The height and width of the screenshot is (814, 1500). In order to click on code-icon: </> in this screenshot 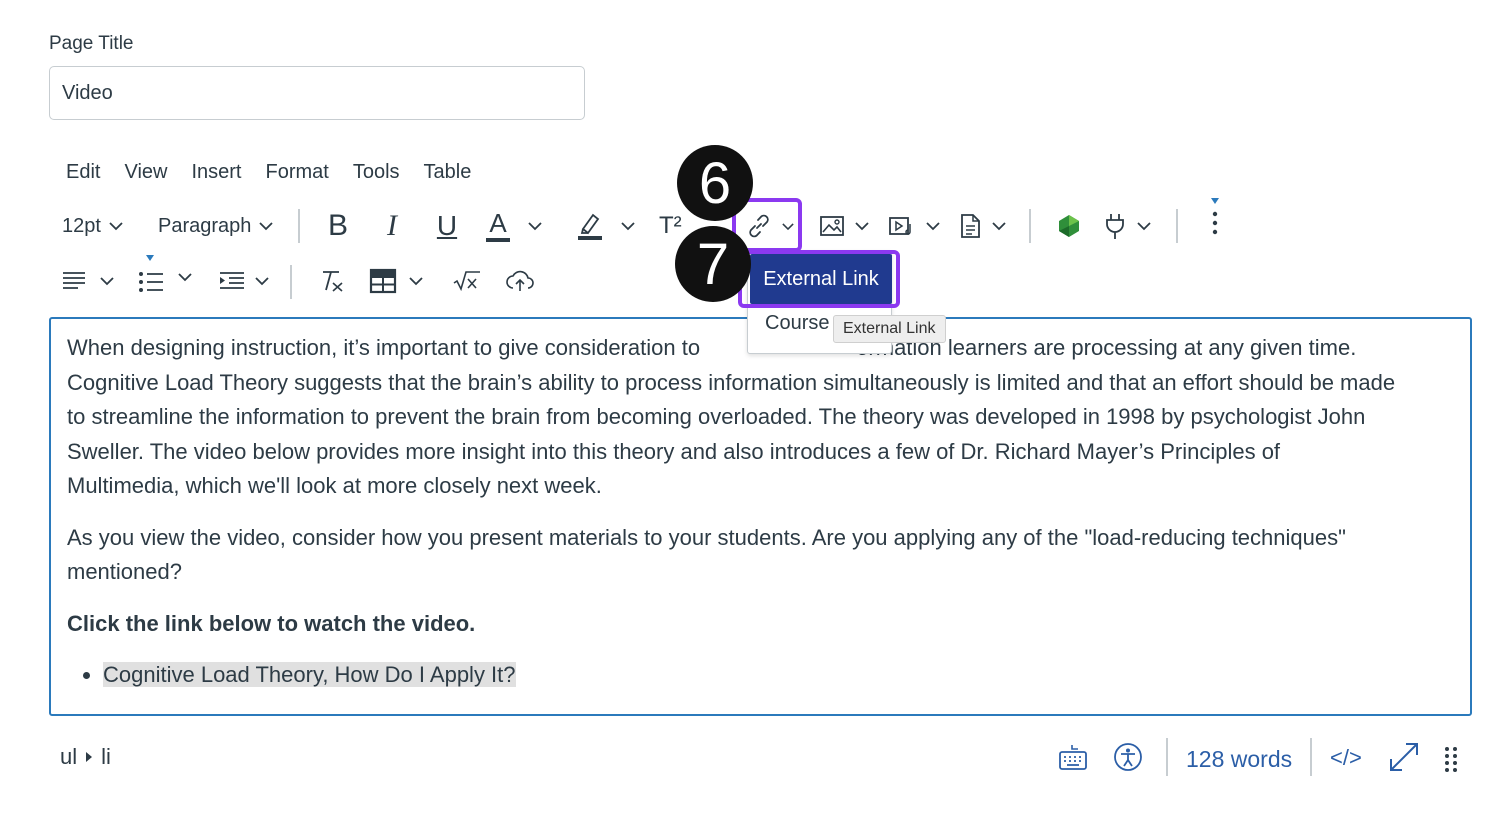, I will do `click(1346, 757)`.